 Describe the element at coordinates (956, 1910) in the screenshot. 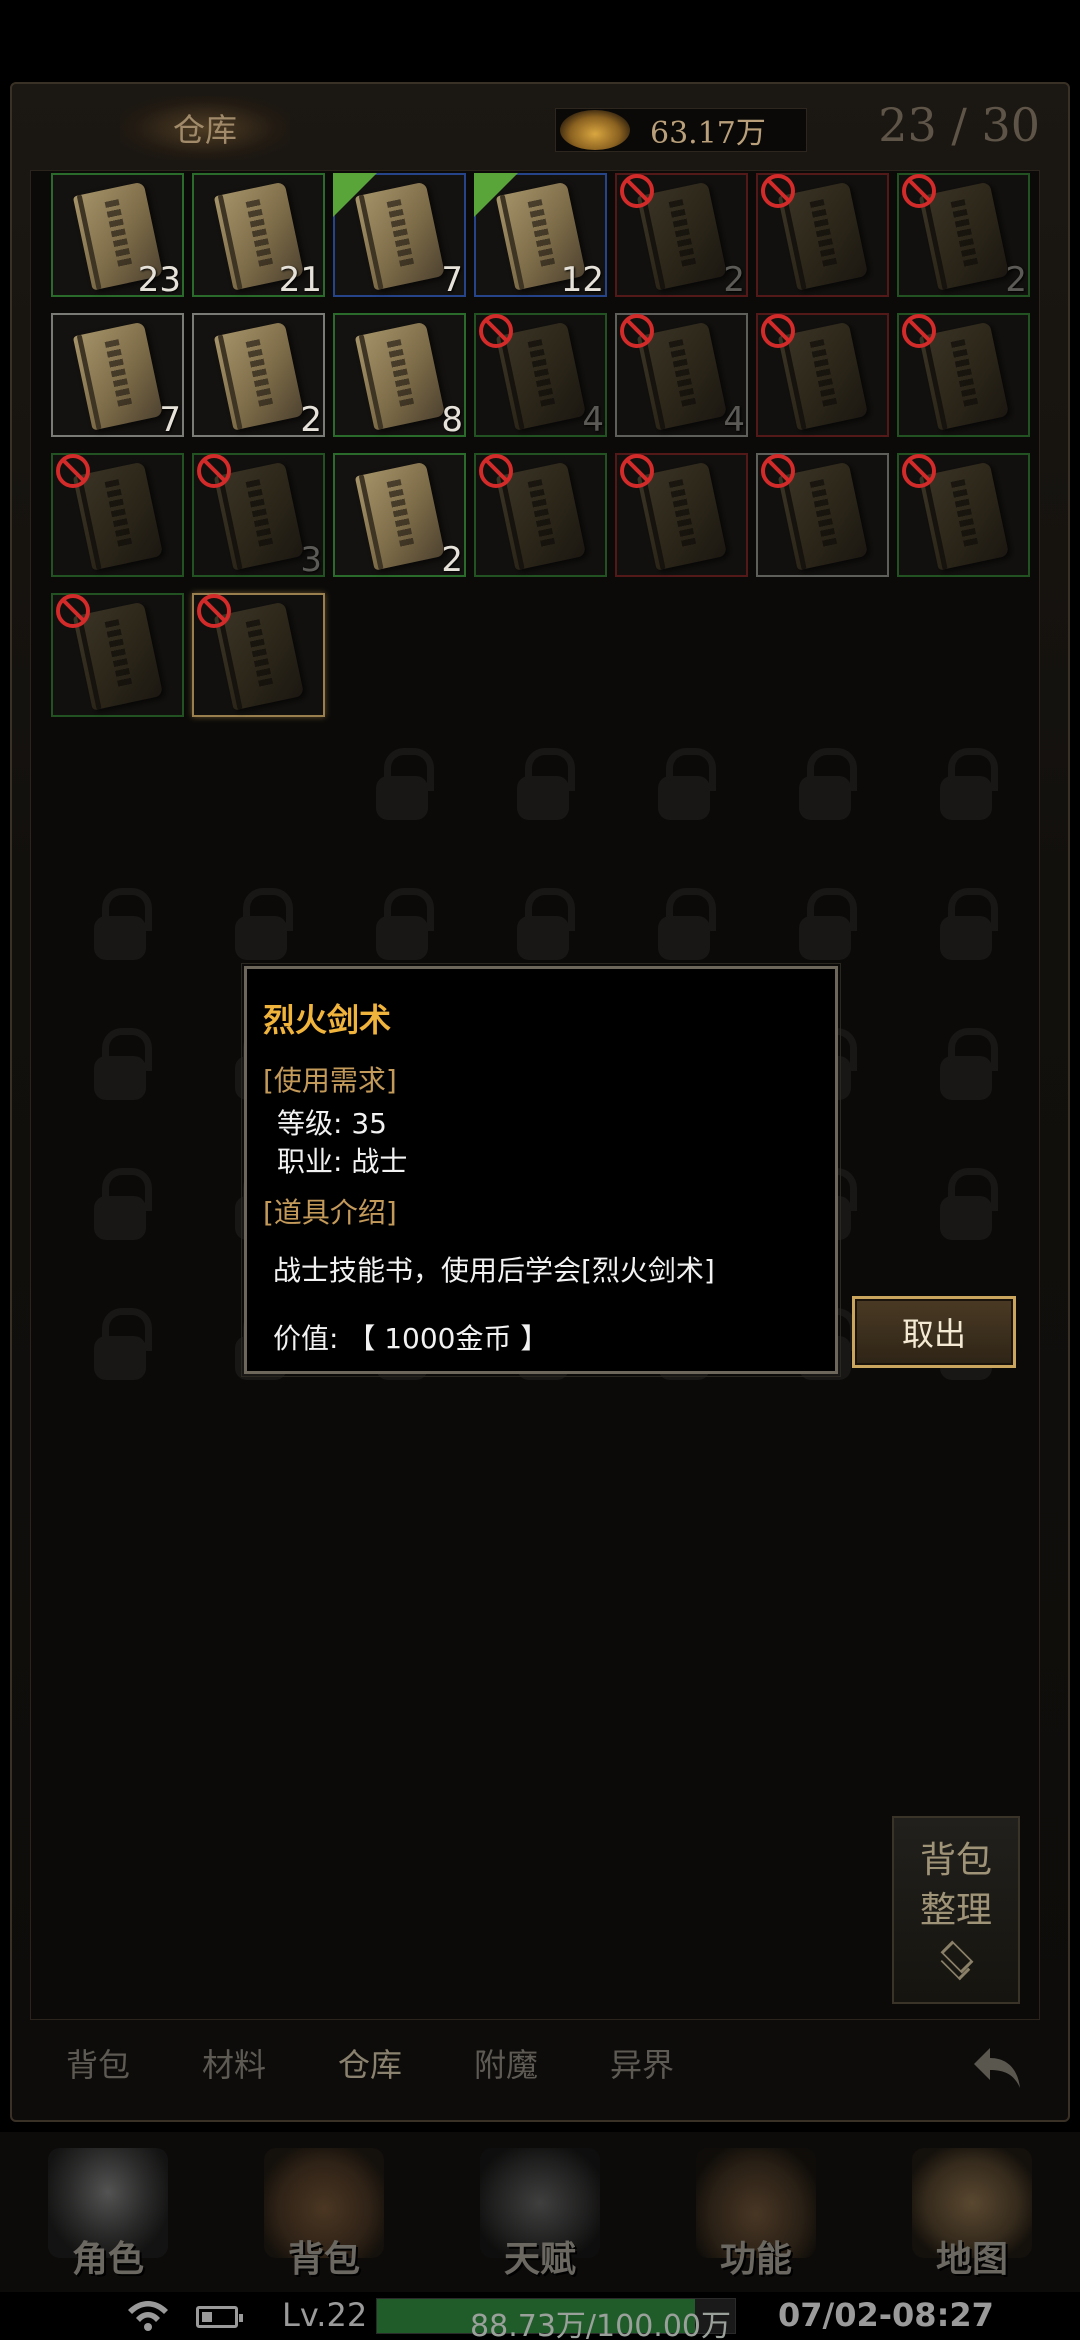

I see `sort-bag-button: 背包 整理` at that location.